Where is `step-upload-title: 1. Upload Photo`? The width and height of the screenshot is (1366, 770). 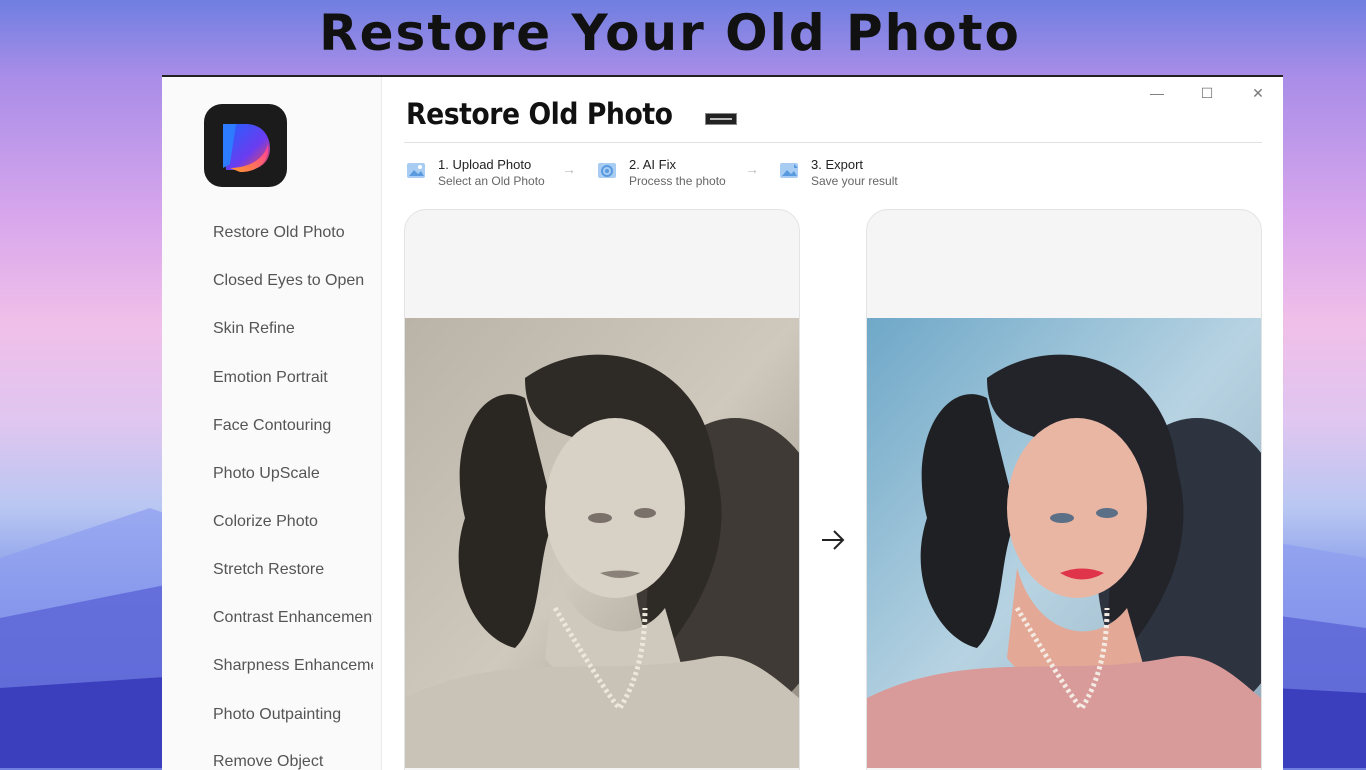 step-upload-title: 1. Upload Photo is located at coordinates (485, 164).